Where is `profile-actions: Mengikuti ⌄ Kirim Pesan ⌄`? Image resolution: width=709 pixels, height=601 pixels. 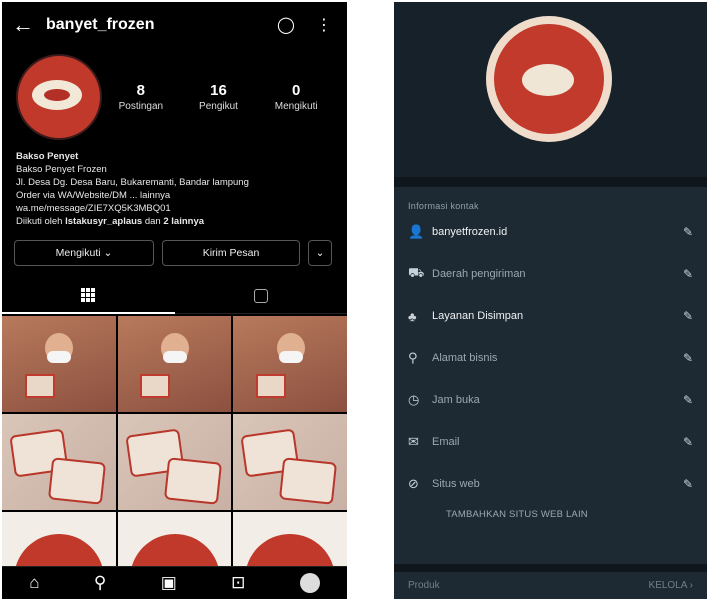 profile-actions: Mengikuti ⌄ Kirim Pesan ⌄ is located at coordinates (174, 247).